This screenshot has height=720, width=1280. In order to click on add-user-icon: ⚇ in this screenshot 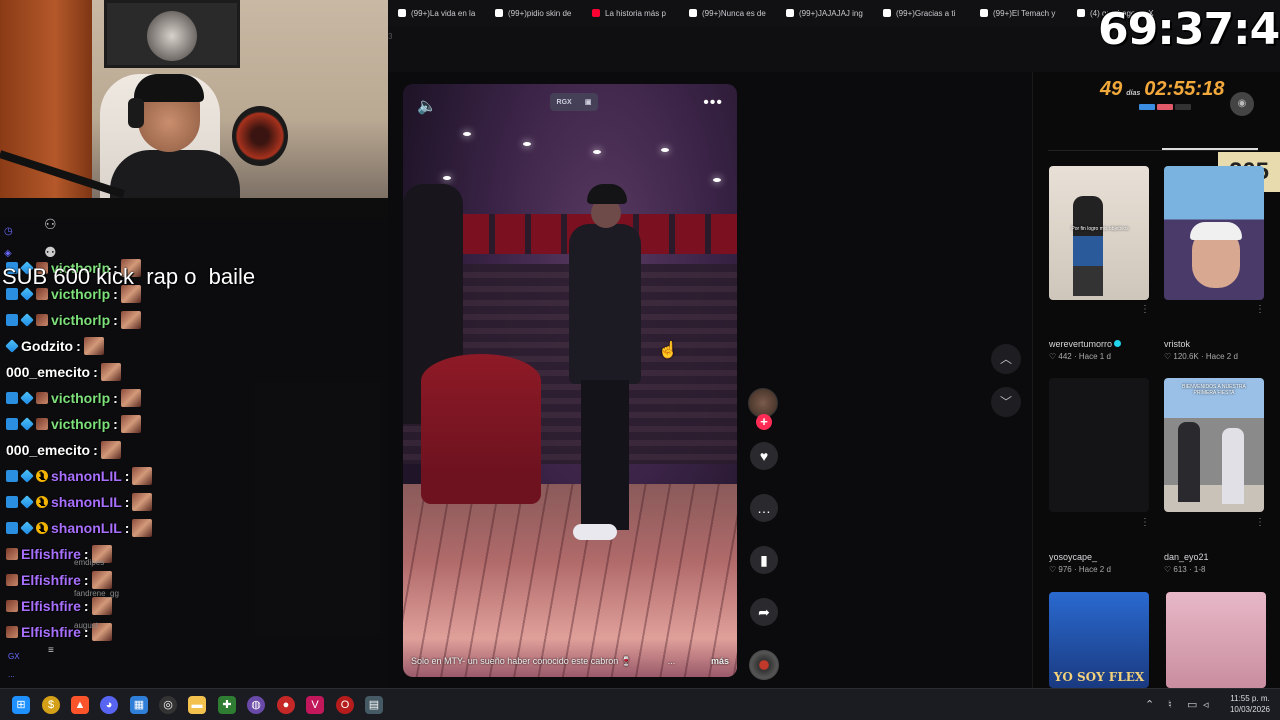, I will do `click(50, 224)`.